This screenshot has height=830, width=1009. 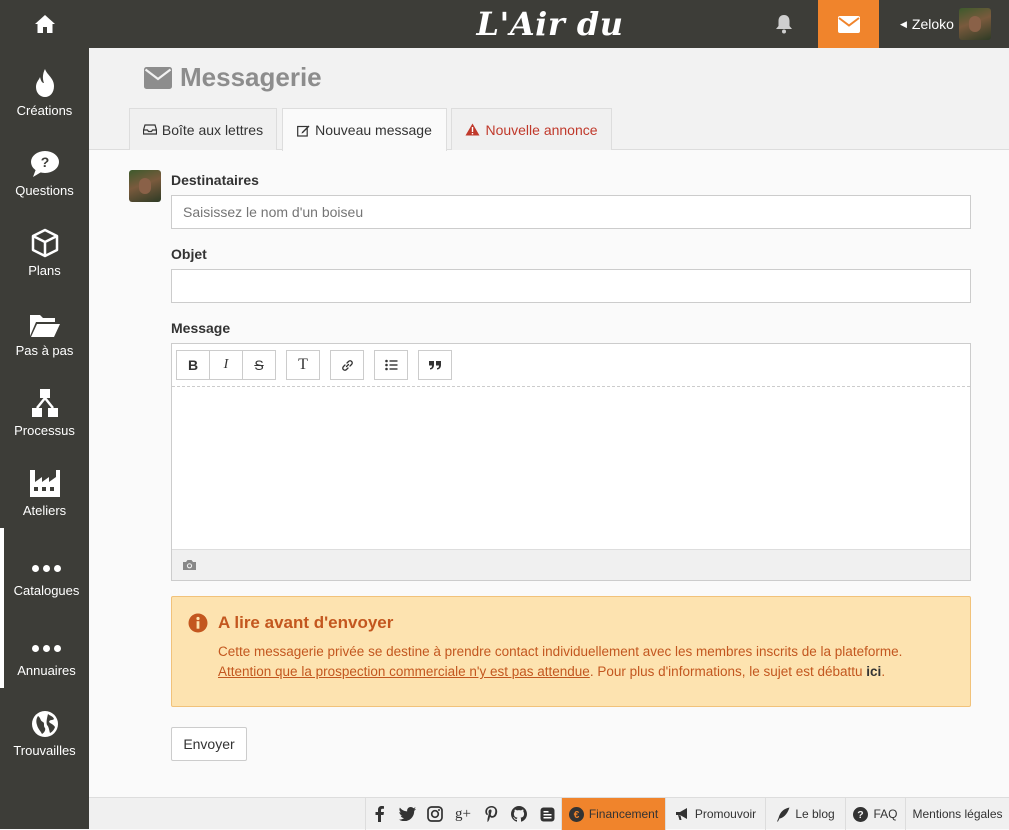 I want to click on user-menu: ◀ Zeloko, so click(x=945, y=24).